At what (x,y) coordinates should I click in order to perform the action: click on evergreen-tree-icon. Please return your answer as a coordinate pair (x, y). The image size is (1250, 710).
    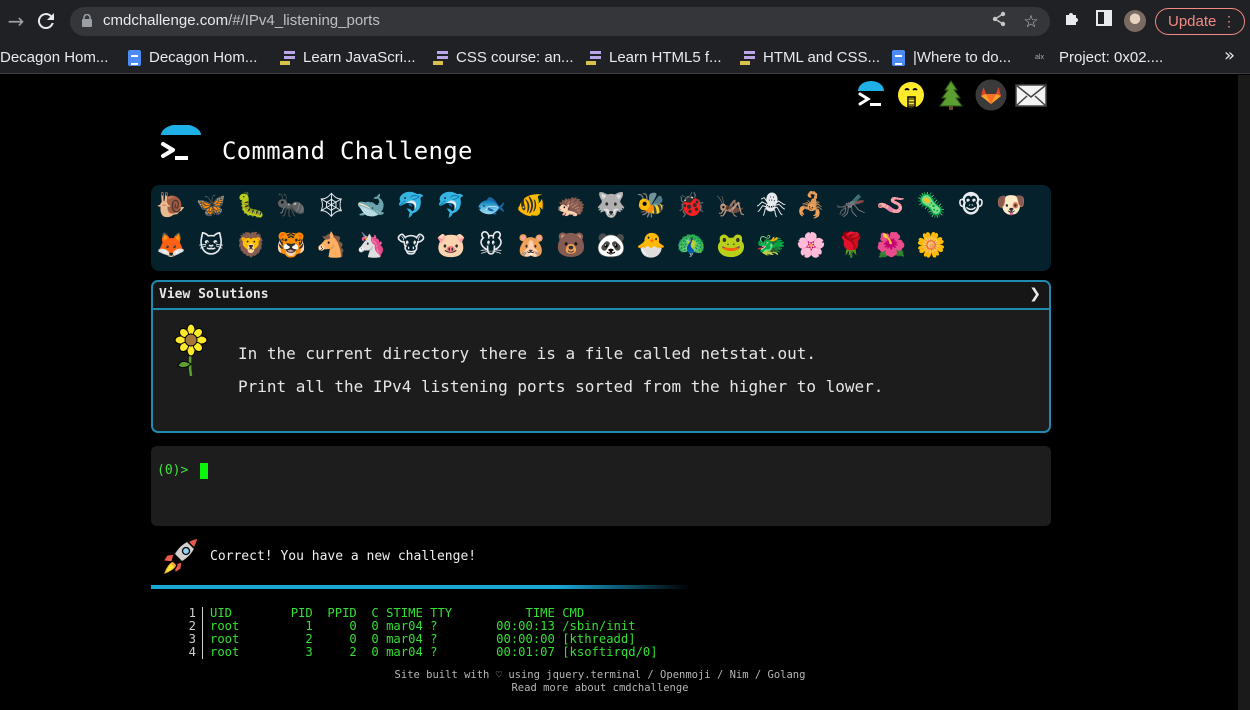
    Looking at the image, I should click on (951, 95).